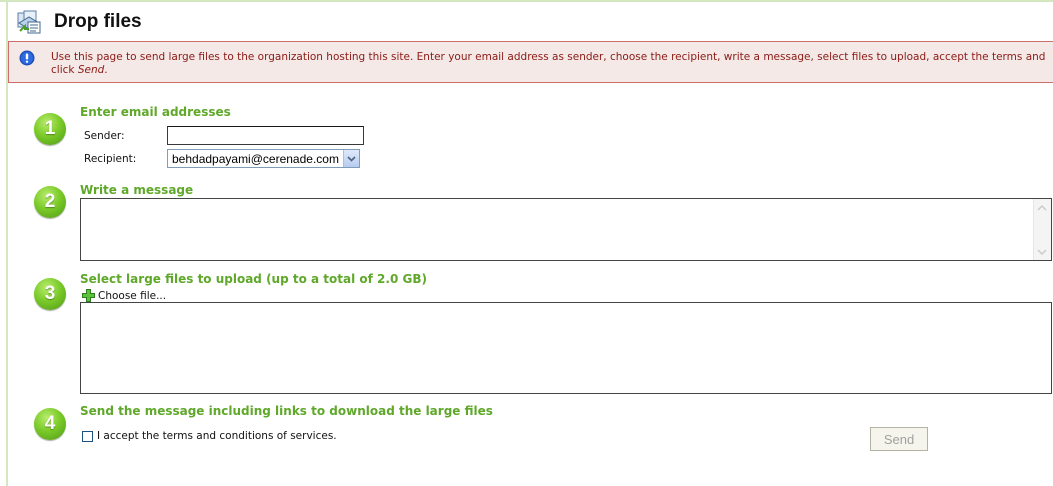 Image resolution: width=1053 pixels, height=486 pixels. What do you see at coordinates (899, 439) in the screenshot?
I see `send-button: Send` at bounding box center [899, 439].